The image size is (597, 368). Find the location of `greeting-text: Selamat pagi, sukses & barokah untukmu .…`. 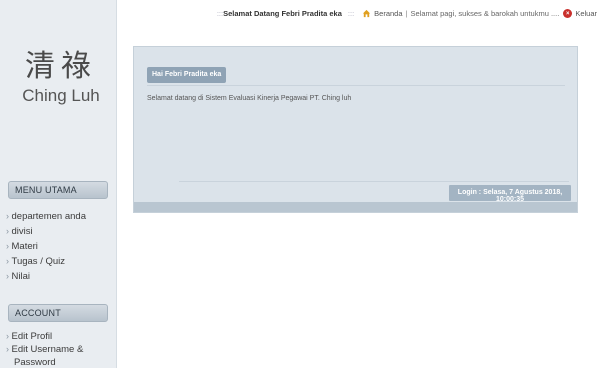

greeting-text: Selamat pagi, sukses & barokah untukmu .… is located at coordinates (485, 13).